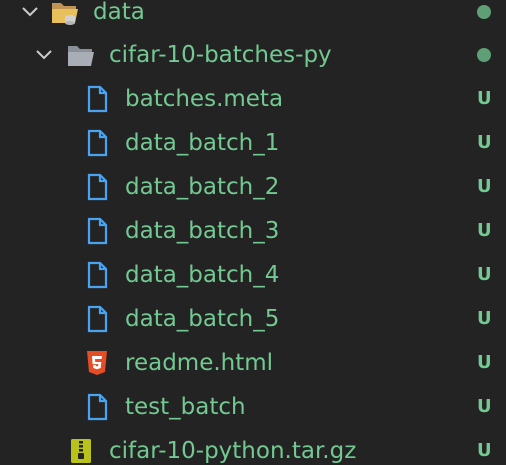  What do you see at coordinates (202, 275) in the screenshot?
I see `file-label: data_batch_4` at bounding box center [202, 275].